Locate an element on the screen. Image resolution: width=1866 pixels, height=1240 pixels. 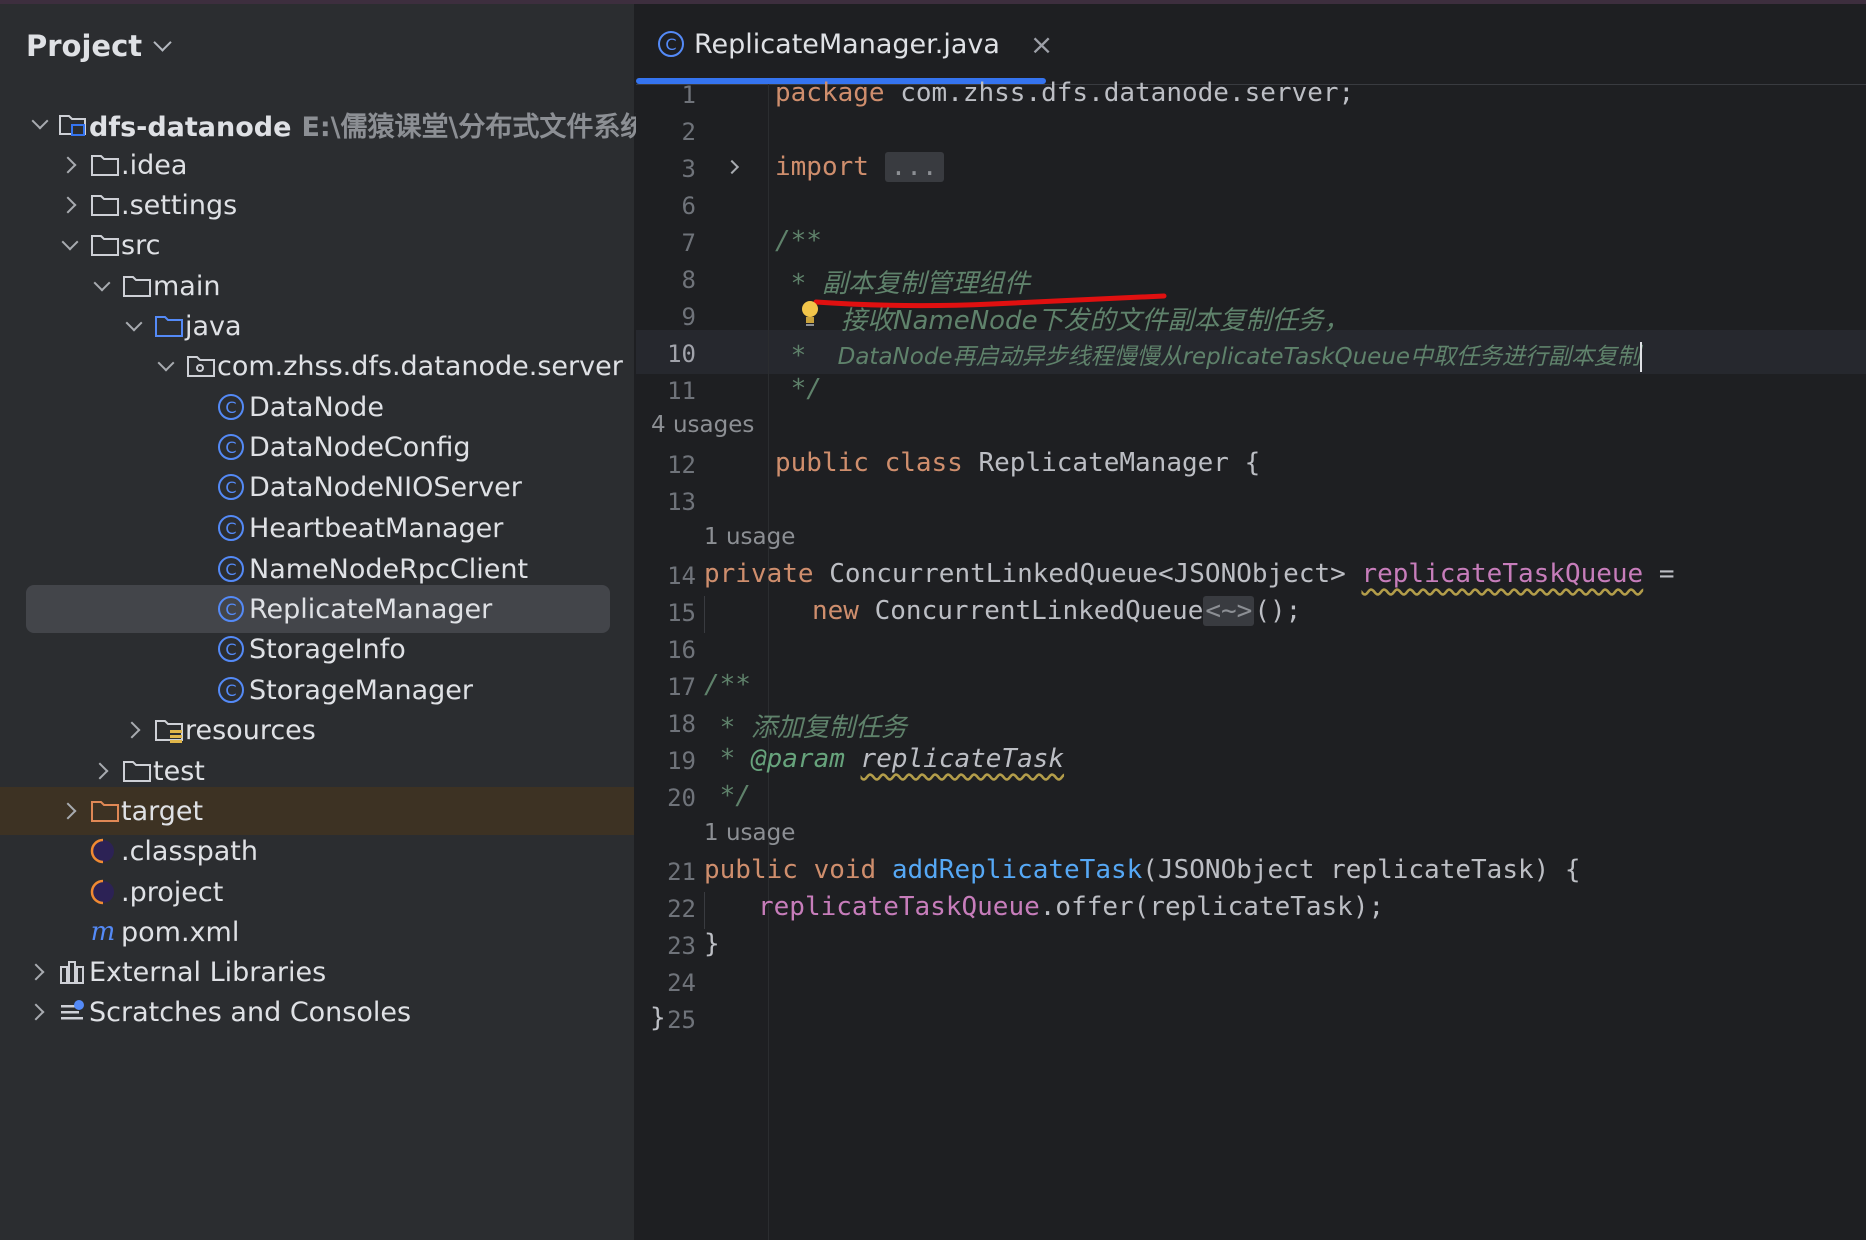
doc-comment: * @param replicateTask is located at coordinates (884, 759).